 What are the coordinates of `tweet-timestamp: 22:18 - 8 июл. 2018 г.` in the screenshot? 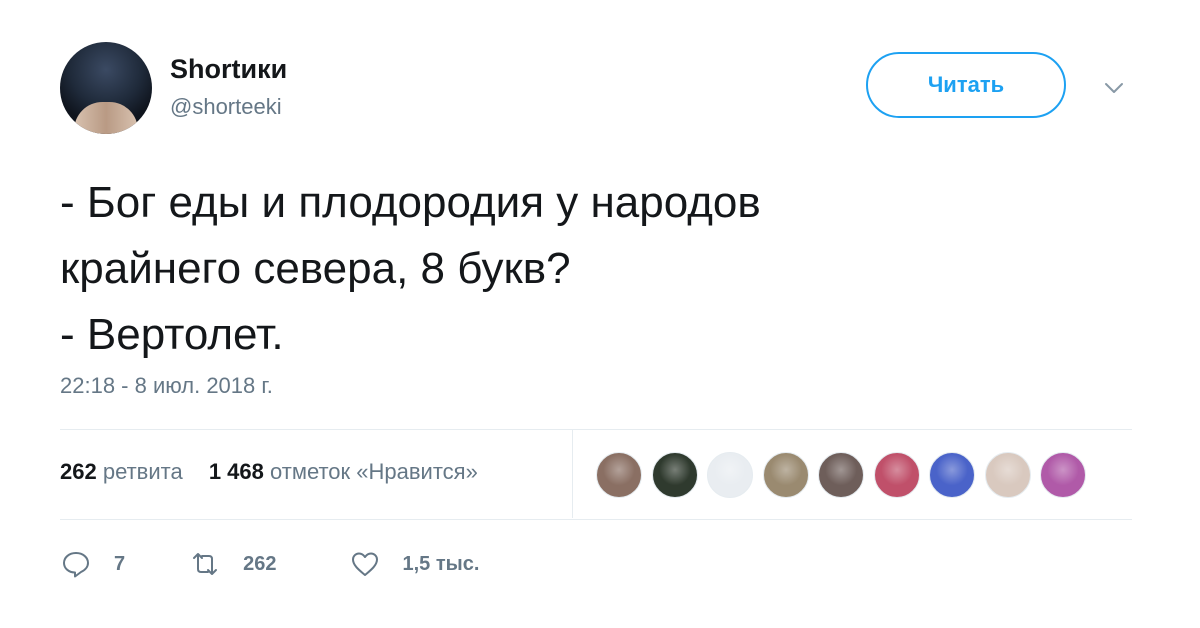 It's located at (166, 386).